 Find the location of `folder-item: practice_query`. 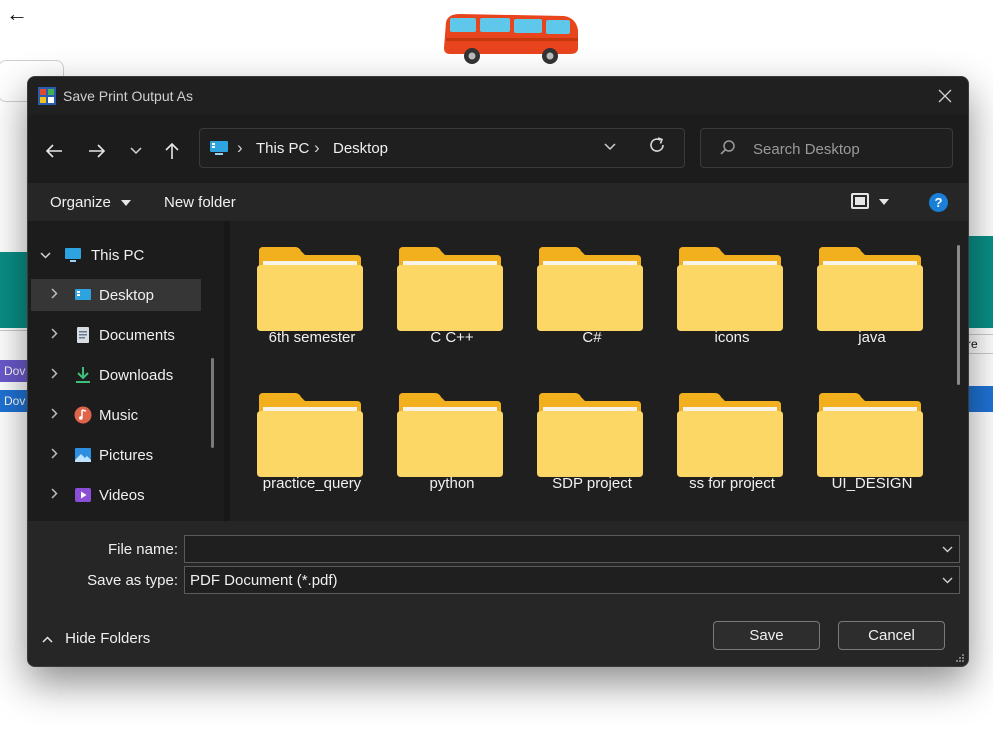

folder-item: practice_query is located at coordinates (296, 429).